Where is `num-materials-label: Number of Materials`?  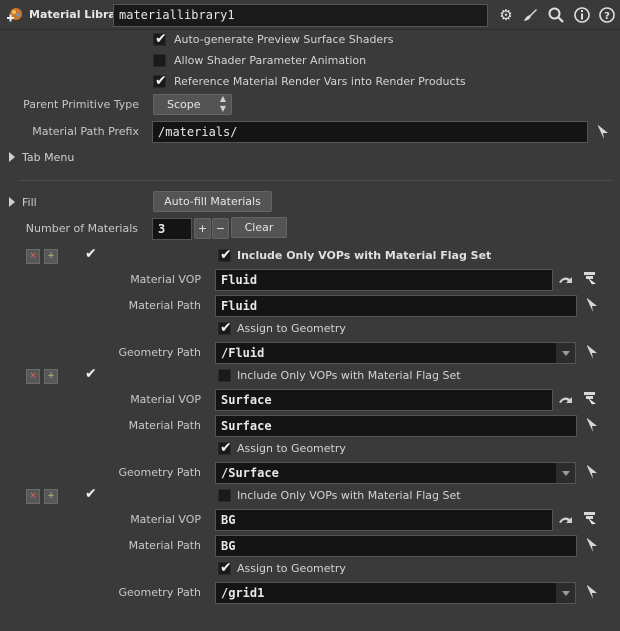 num-materials-label: Number of Materials is located at coordinates (81, 228).